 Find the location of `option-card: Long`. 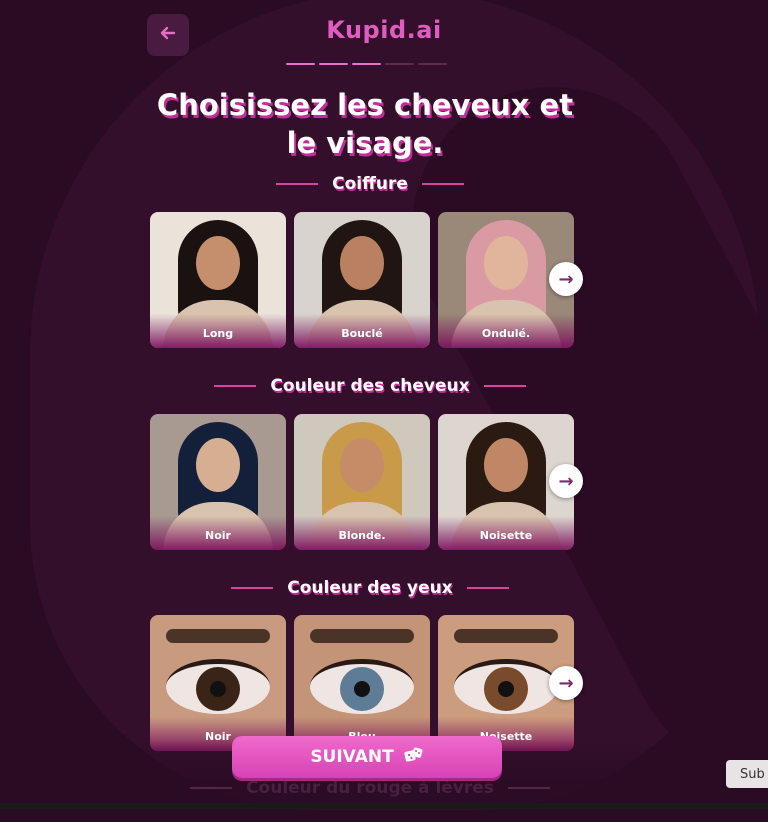

option-card: Long is located at coordinates (218, 280).